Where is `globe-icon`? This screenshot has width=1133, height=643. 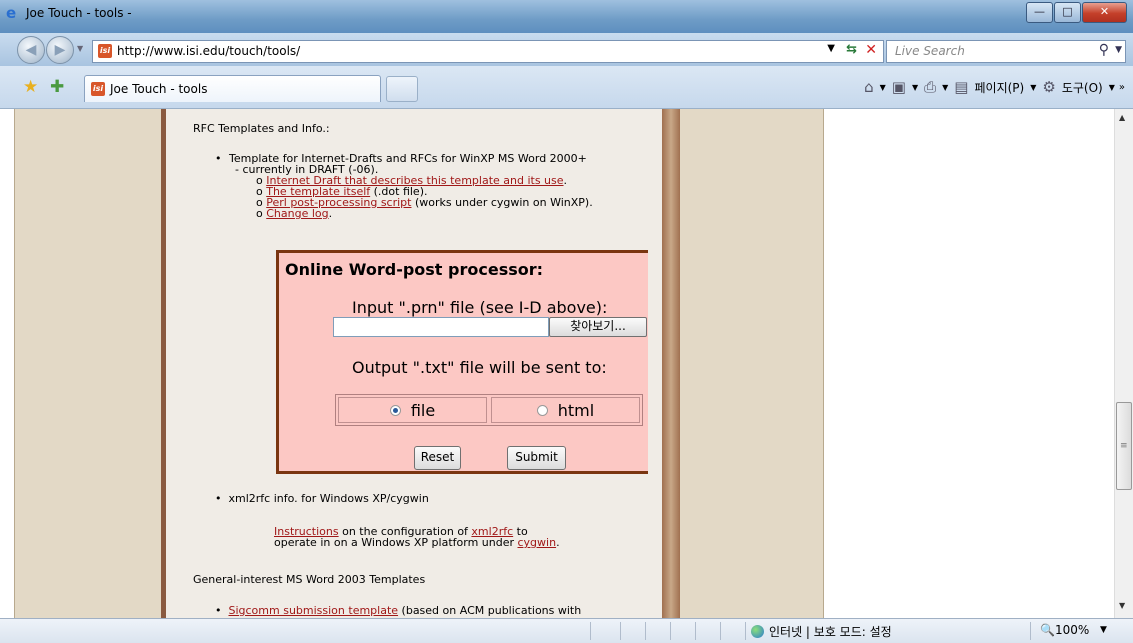 globe-icon is located at coordinates (757, 631).